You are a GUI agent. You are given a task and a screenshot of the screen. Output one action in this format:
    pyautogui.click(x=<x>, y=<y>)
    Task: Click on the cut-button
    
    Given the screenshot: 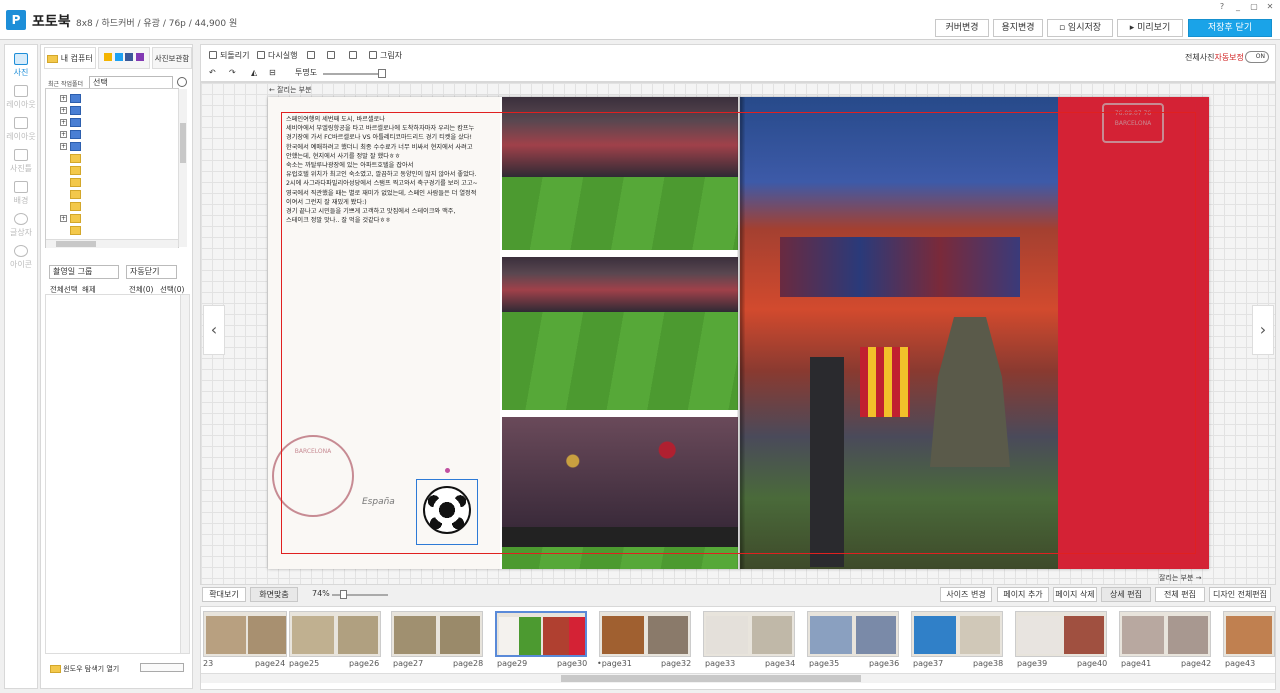 What is the action you would take?
    pyautogui.click(x=312, y=56)
    